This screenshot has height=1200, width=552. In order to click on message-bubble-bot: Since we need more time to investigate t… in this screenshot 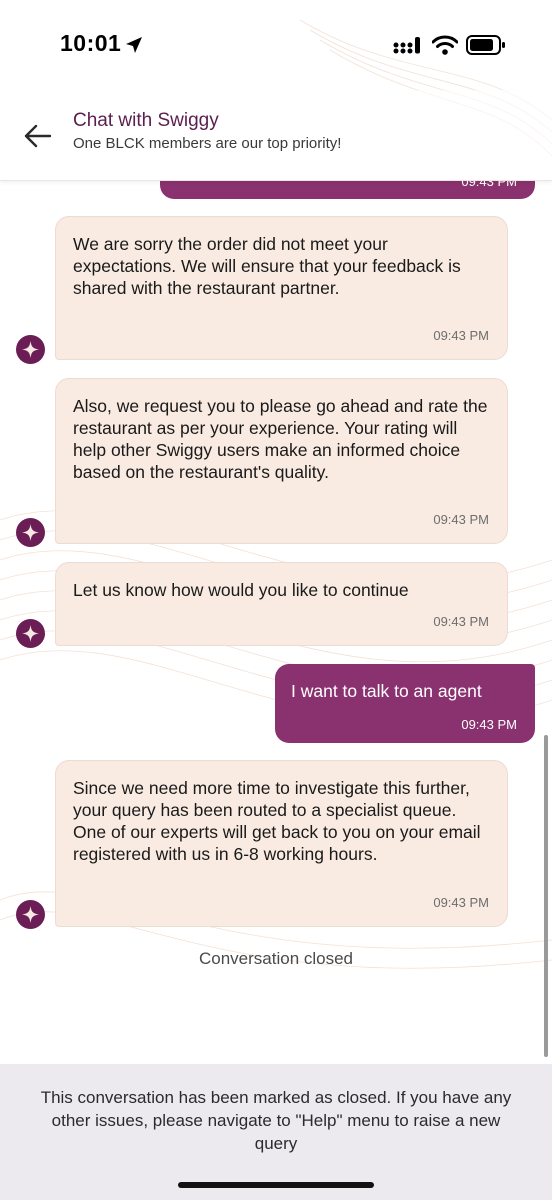, I will do `click(281, 843)`.